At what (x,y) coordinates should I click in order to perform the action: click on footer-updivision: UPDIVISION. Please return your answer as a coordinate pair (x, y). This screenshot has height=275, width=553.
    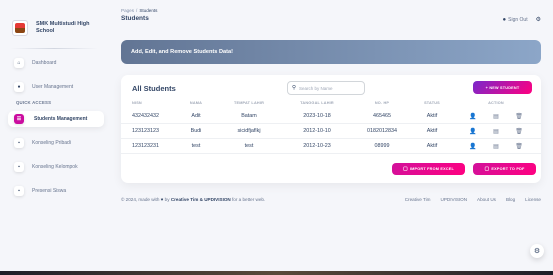
    Looking at the image, I should click on (217, 199).